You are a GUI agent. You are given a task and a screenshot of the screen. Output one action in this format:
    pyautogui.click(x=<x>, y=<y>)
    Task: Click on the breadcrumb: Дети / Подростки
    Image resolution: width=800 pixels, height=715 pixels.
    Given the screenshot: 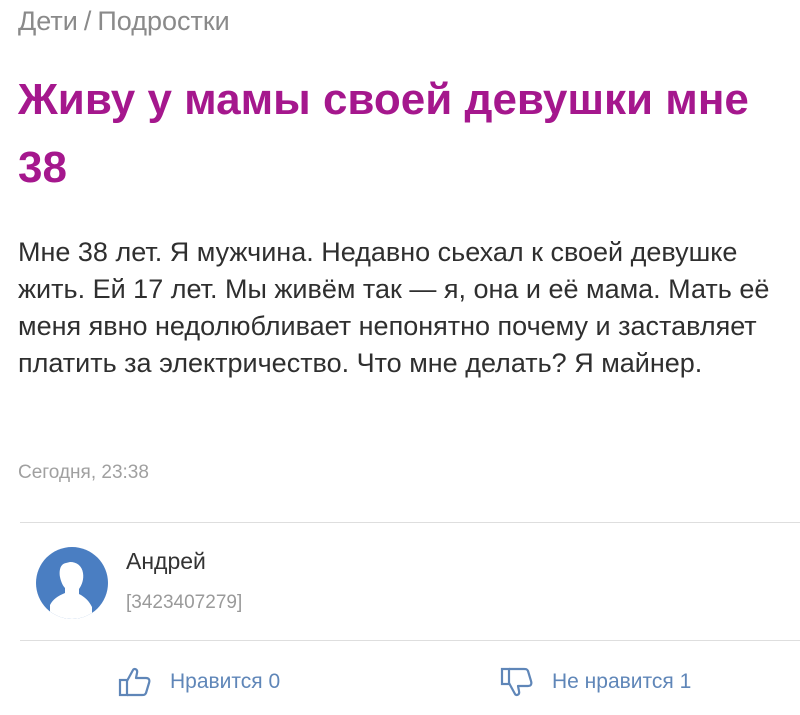 What is the action you would take?
    pyautogui.click(x=124, y=21)
    